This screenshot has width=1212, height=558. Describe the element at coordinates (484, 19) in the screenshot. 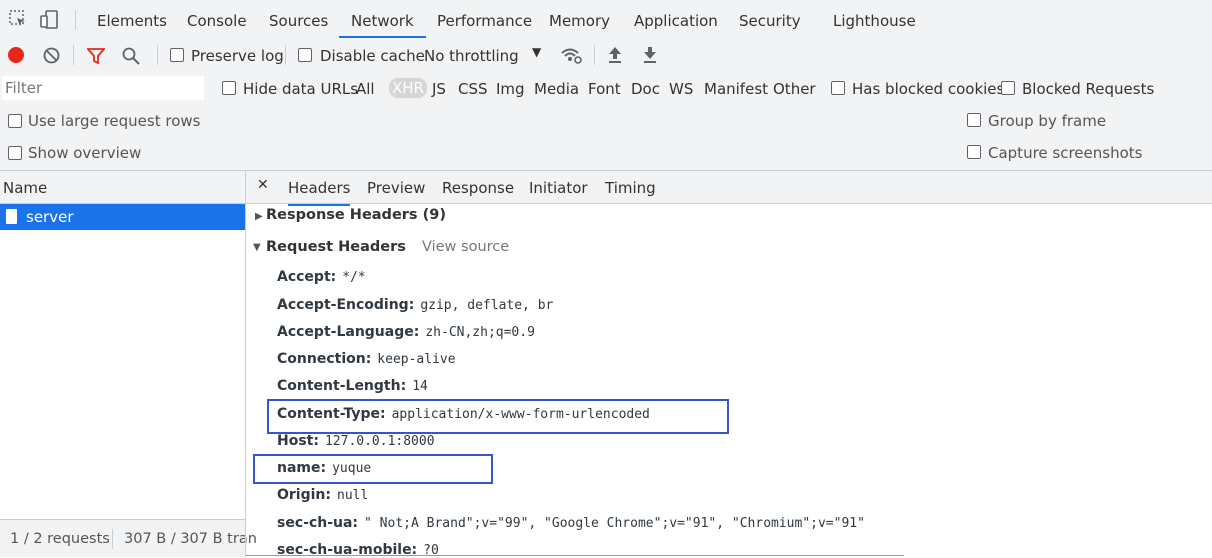

I see `tab-performance: Performance` at that location.